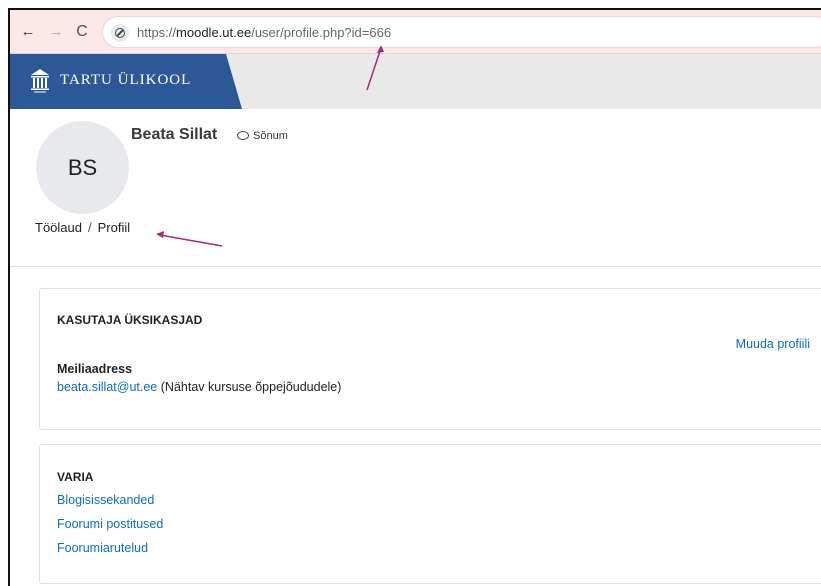 This screenshot has width=821, height=586. Describe the element at coordinates (114, 227) in the screenshot. I see `breadcrumb-profile: Profiil` at that location.